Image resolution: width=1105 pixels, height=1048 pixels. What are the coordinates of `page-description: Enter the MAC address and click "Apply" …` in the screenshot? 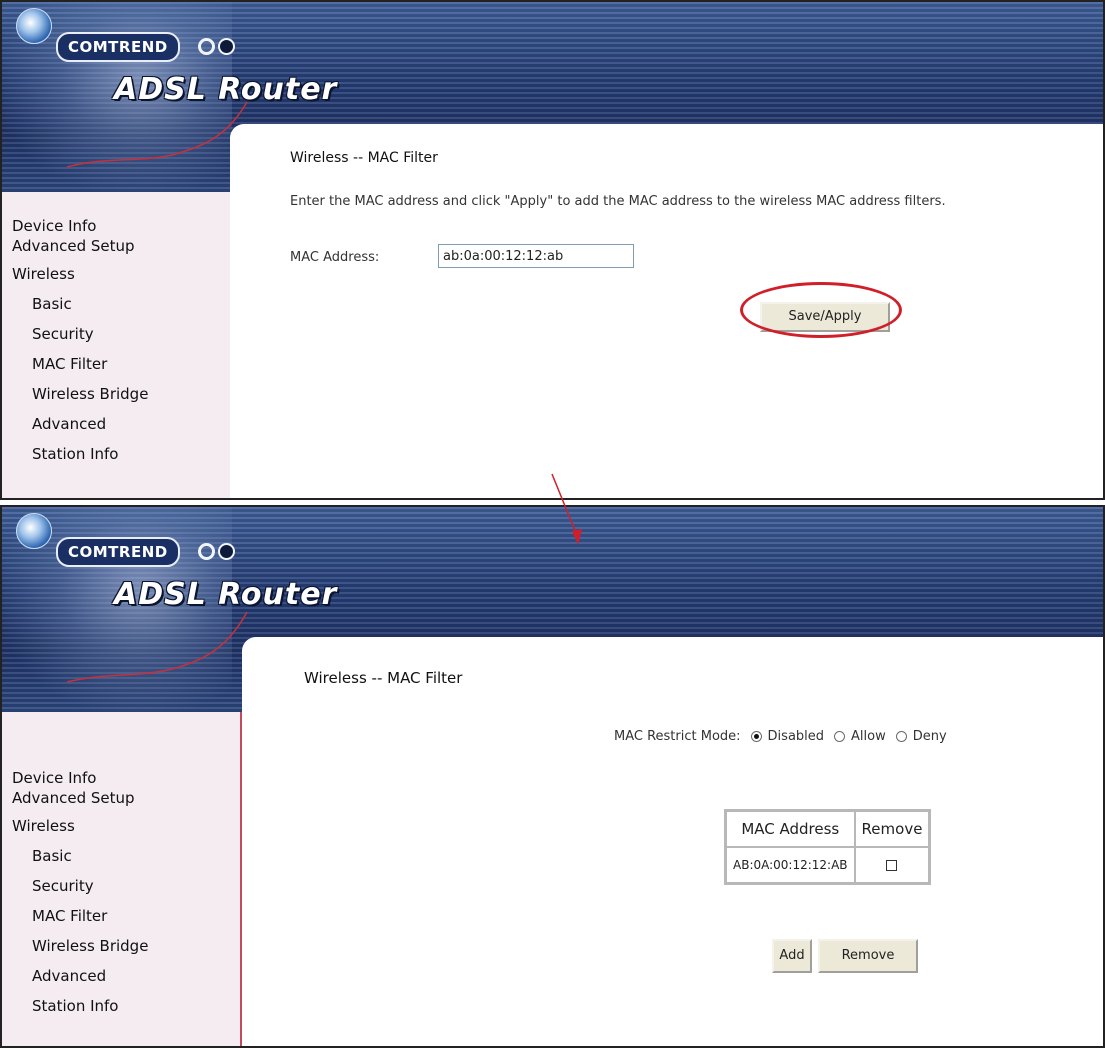 It's located at (618, 201).